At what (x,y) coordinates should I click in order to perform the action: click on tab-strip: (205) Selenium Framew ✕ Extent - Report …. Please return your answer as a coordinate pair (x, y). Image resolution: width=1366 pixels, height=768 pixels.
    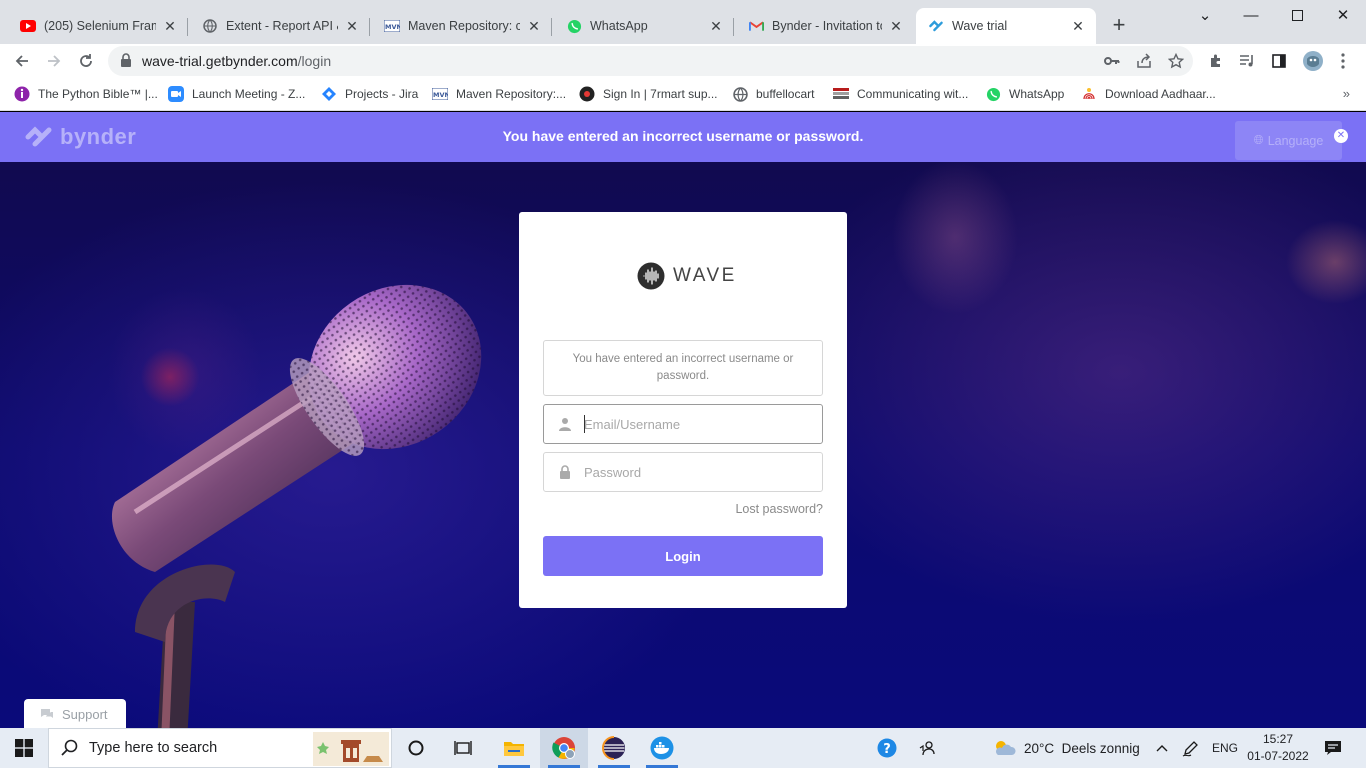
    Looking at the image, I should click on (683, 22).